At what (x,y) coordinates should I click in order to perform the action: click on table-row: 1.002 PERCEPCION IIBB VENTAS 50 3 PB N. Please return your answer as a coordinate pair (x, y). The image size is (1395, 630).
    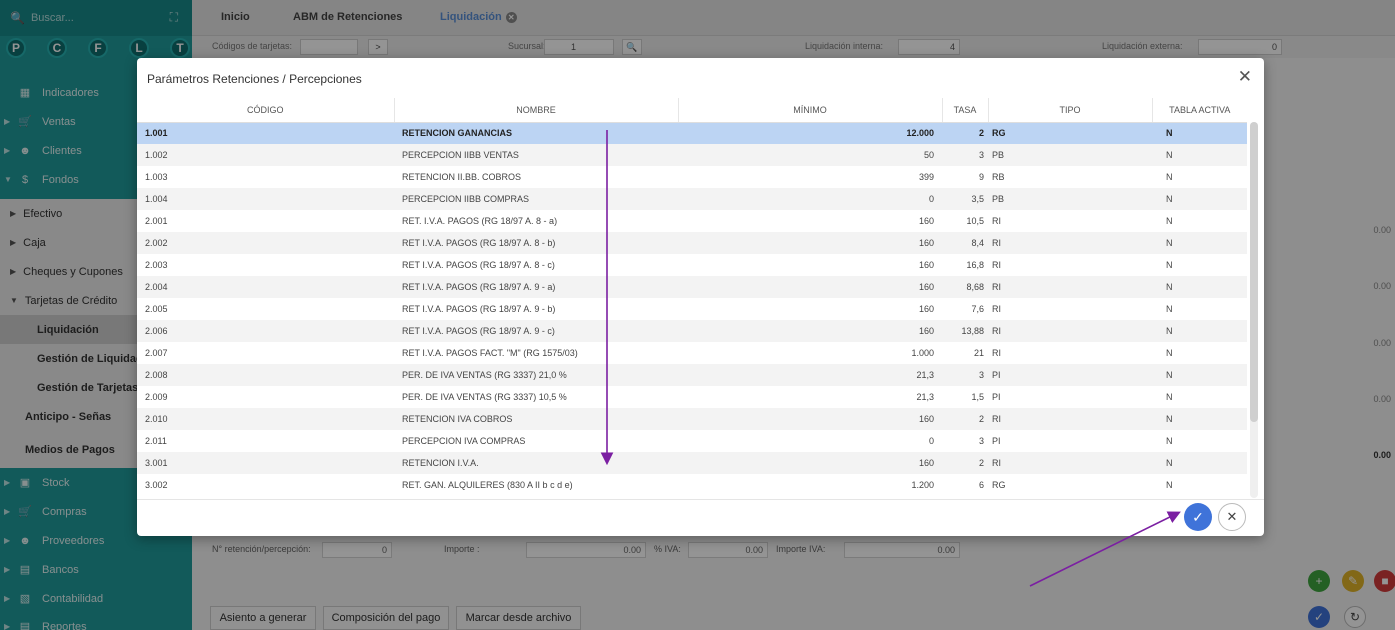
    Looking at the image, I should click on (692, 155).